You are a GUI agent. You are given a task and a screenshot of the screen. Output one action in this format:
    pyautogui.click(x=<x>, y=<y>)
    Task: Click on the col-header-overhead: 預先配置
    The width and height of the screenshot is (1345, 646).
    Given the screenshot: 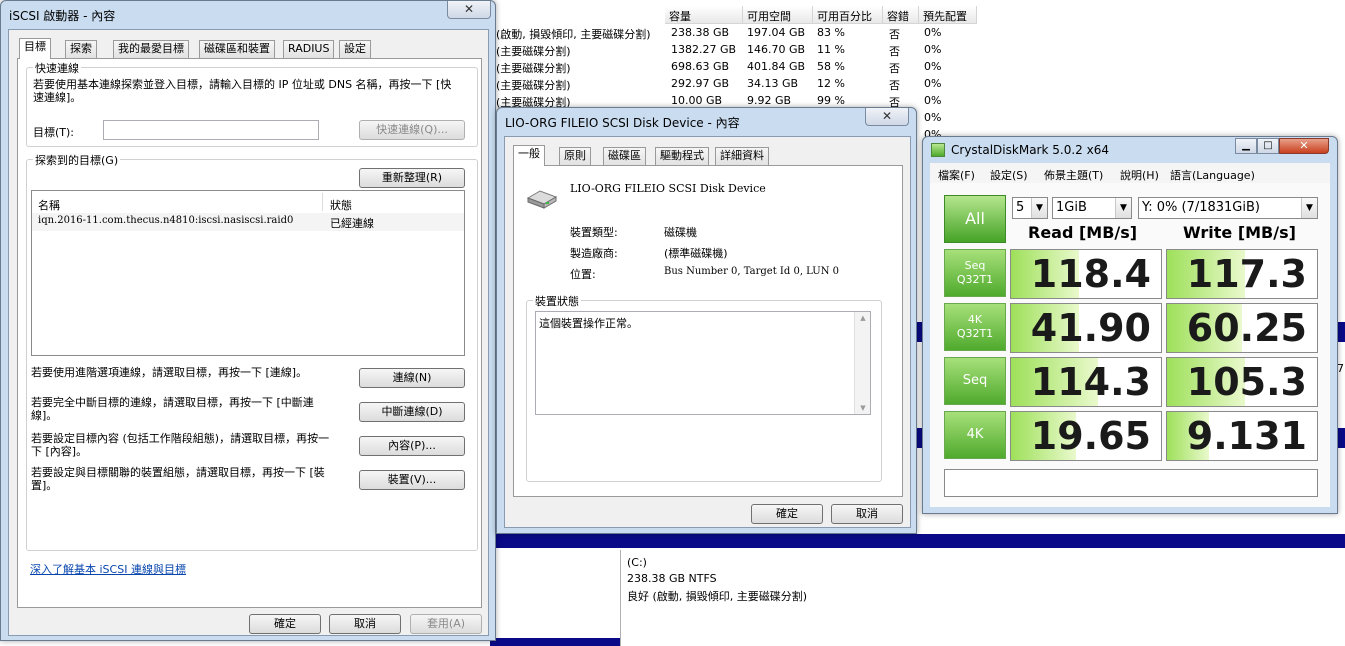 What is the action you would take?
    pyautogui.click(x=948, y=15)
    